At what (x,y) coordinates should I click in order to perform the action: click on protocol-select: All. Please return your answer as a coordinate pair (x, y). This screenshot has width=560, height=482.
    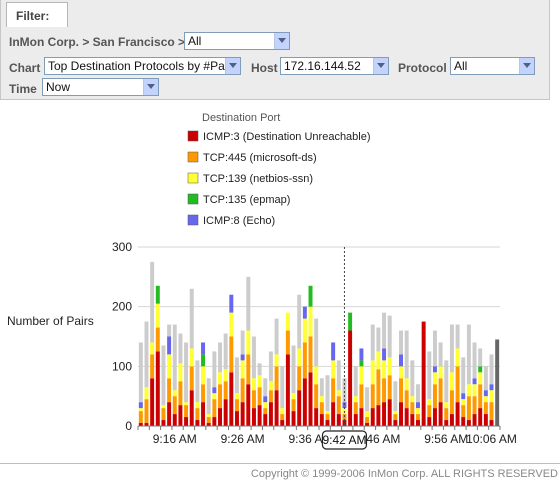
    Looking at the image, I should click on (492, 66).